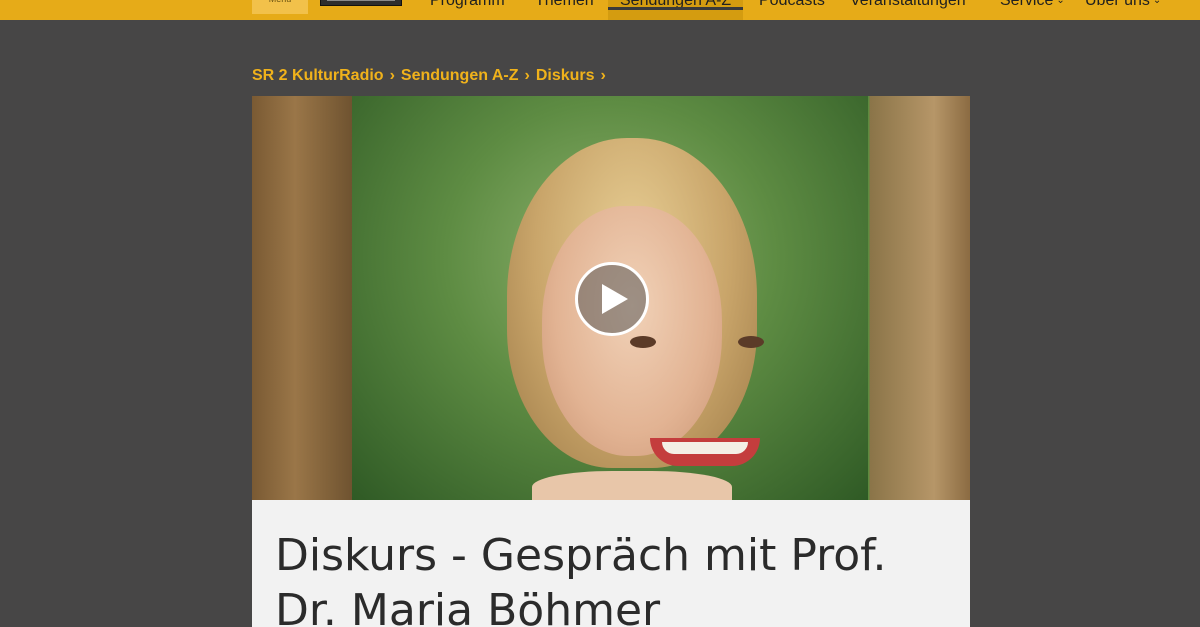  What do you see at coordinates (361, 3) in the screenshot?
I see `station-logo` at bounding box center [361, 3].